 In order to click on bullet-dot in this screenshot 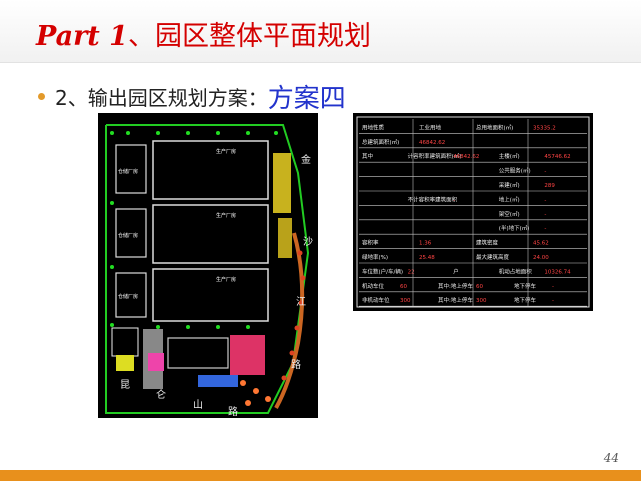, I will do `click(41, 96)`.